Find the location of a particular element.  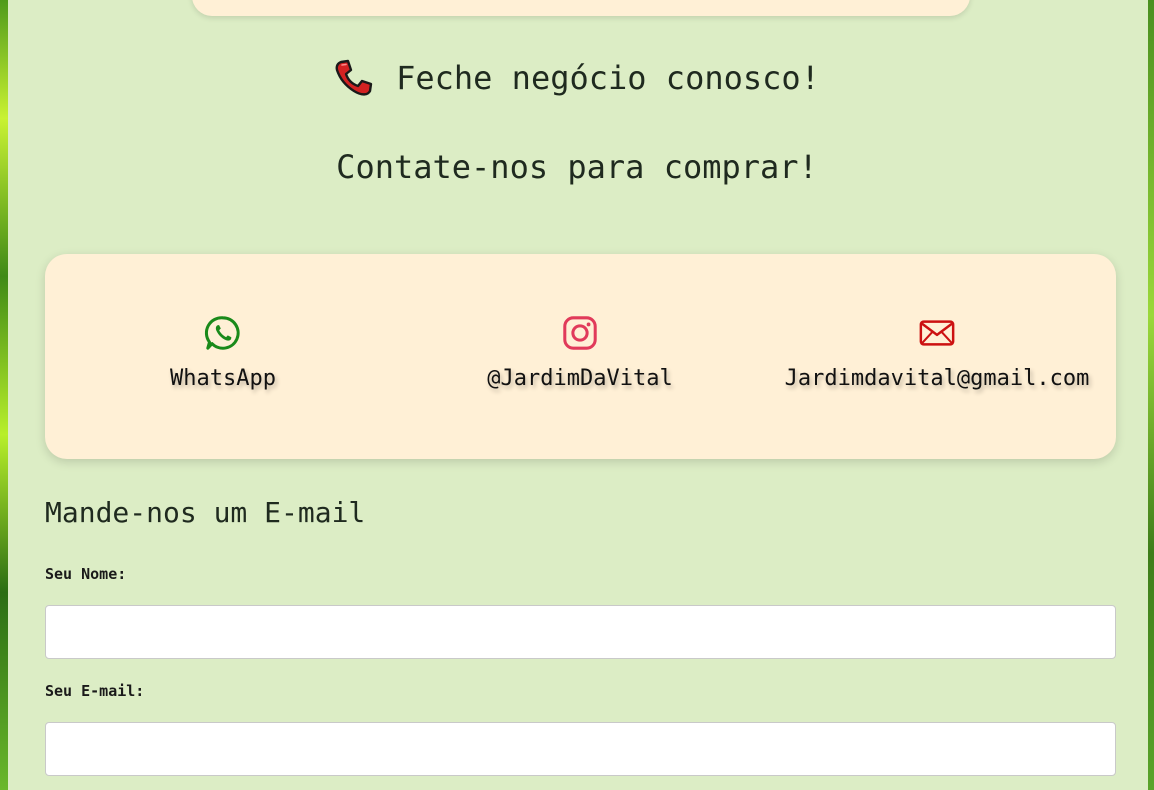

telephone-receiver-icon is located at coordinates (354, 77).